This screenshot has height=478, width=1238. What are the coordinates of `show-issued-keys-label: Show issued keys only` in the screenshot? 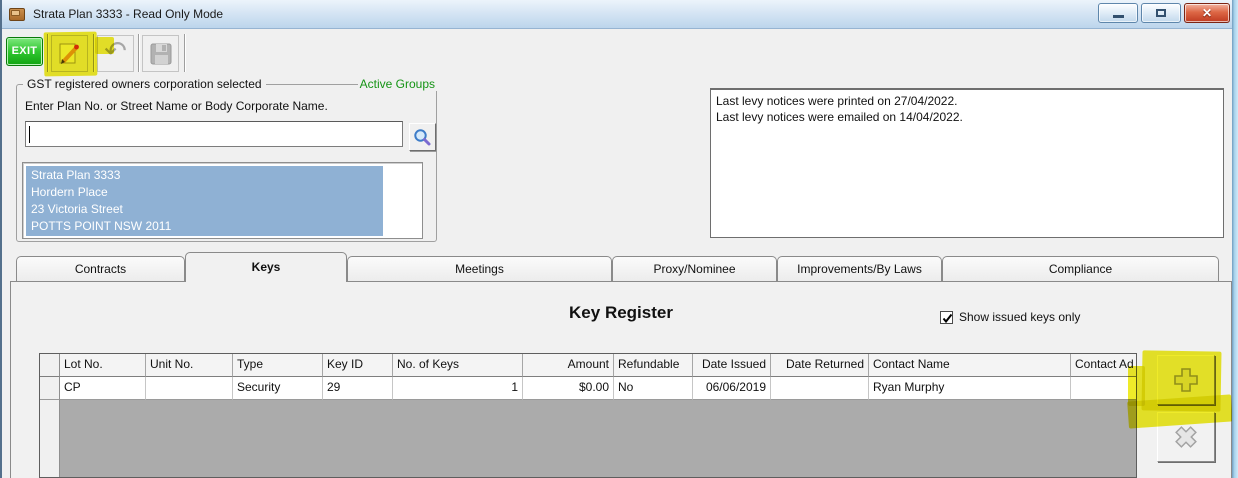 It's located at (1020, 317).